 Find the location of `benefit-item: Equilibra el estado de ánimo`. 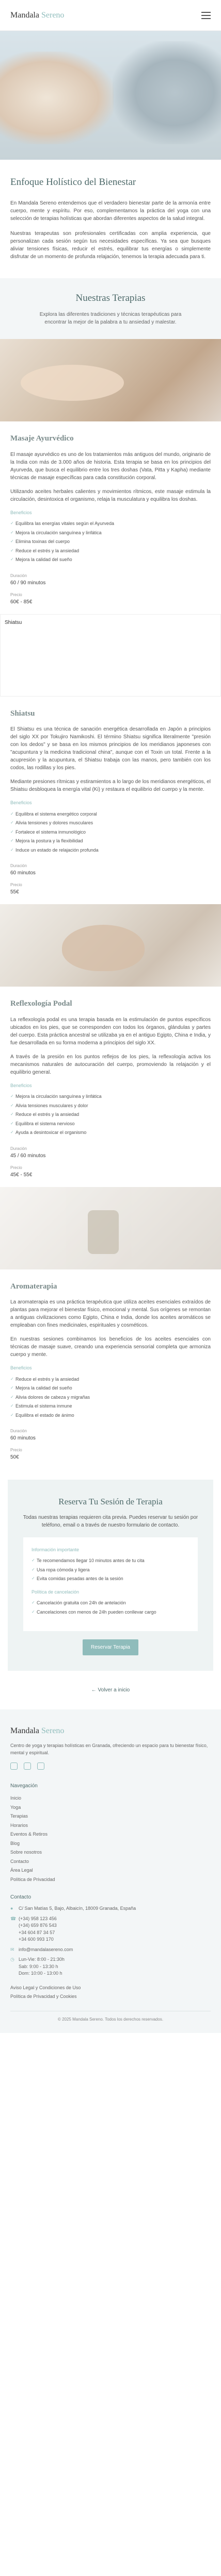

benefit-item: Equilibra el estado de ánimo is located at coordinates (110, 1415).